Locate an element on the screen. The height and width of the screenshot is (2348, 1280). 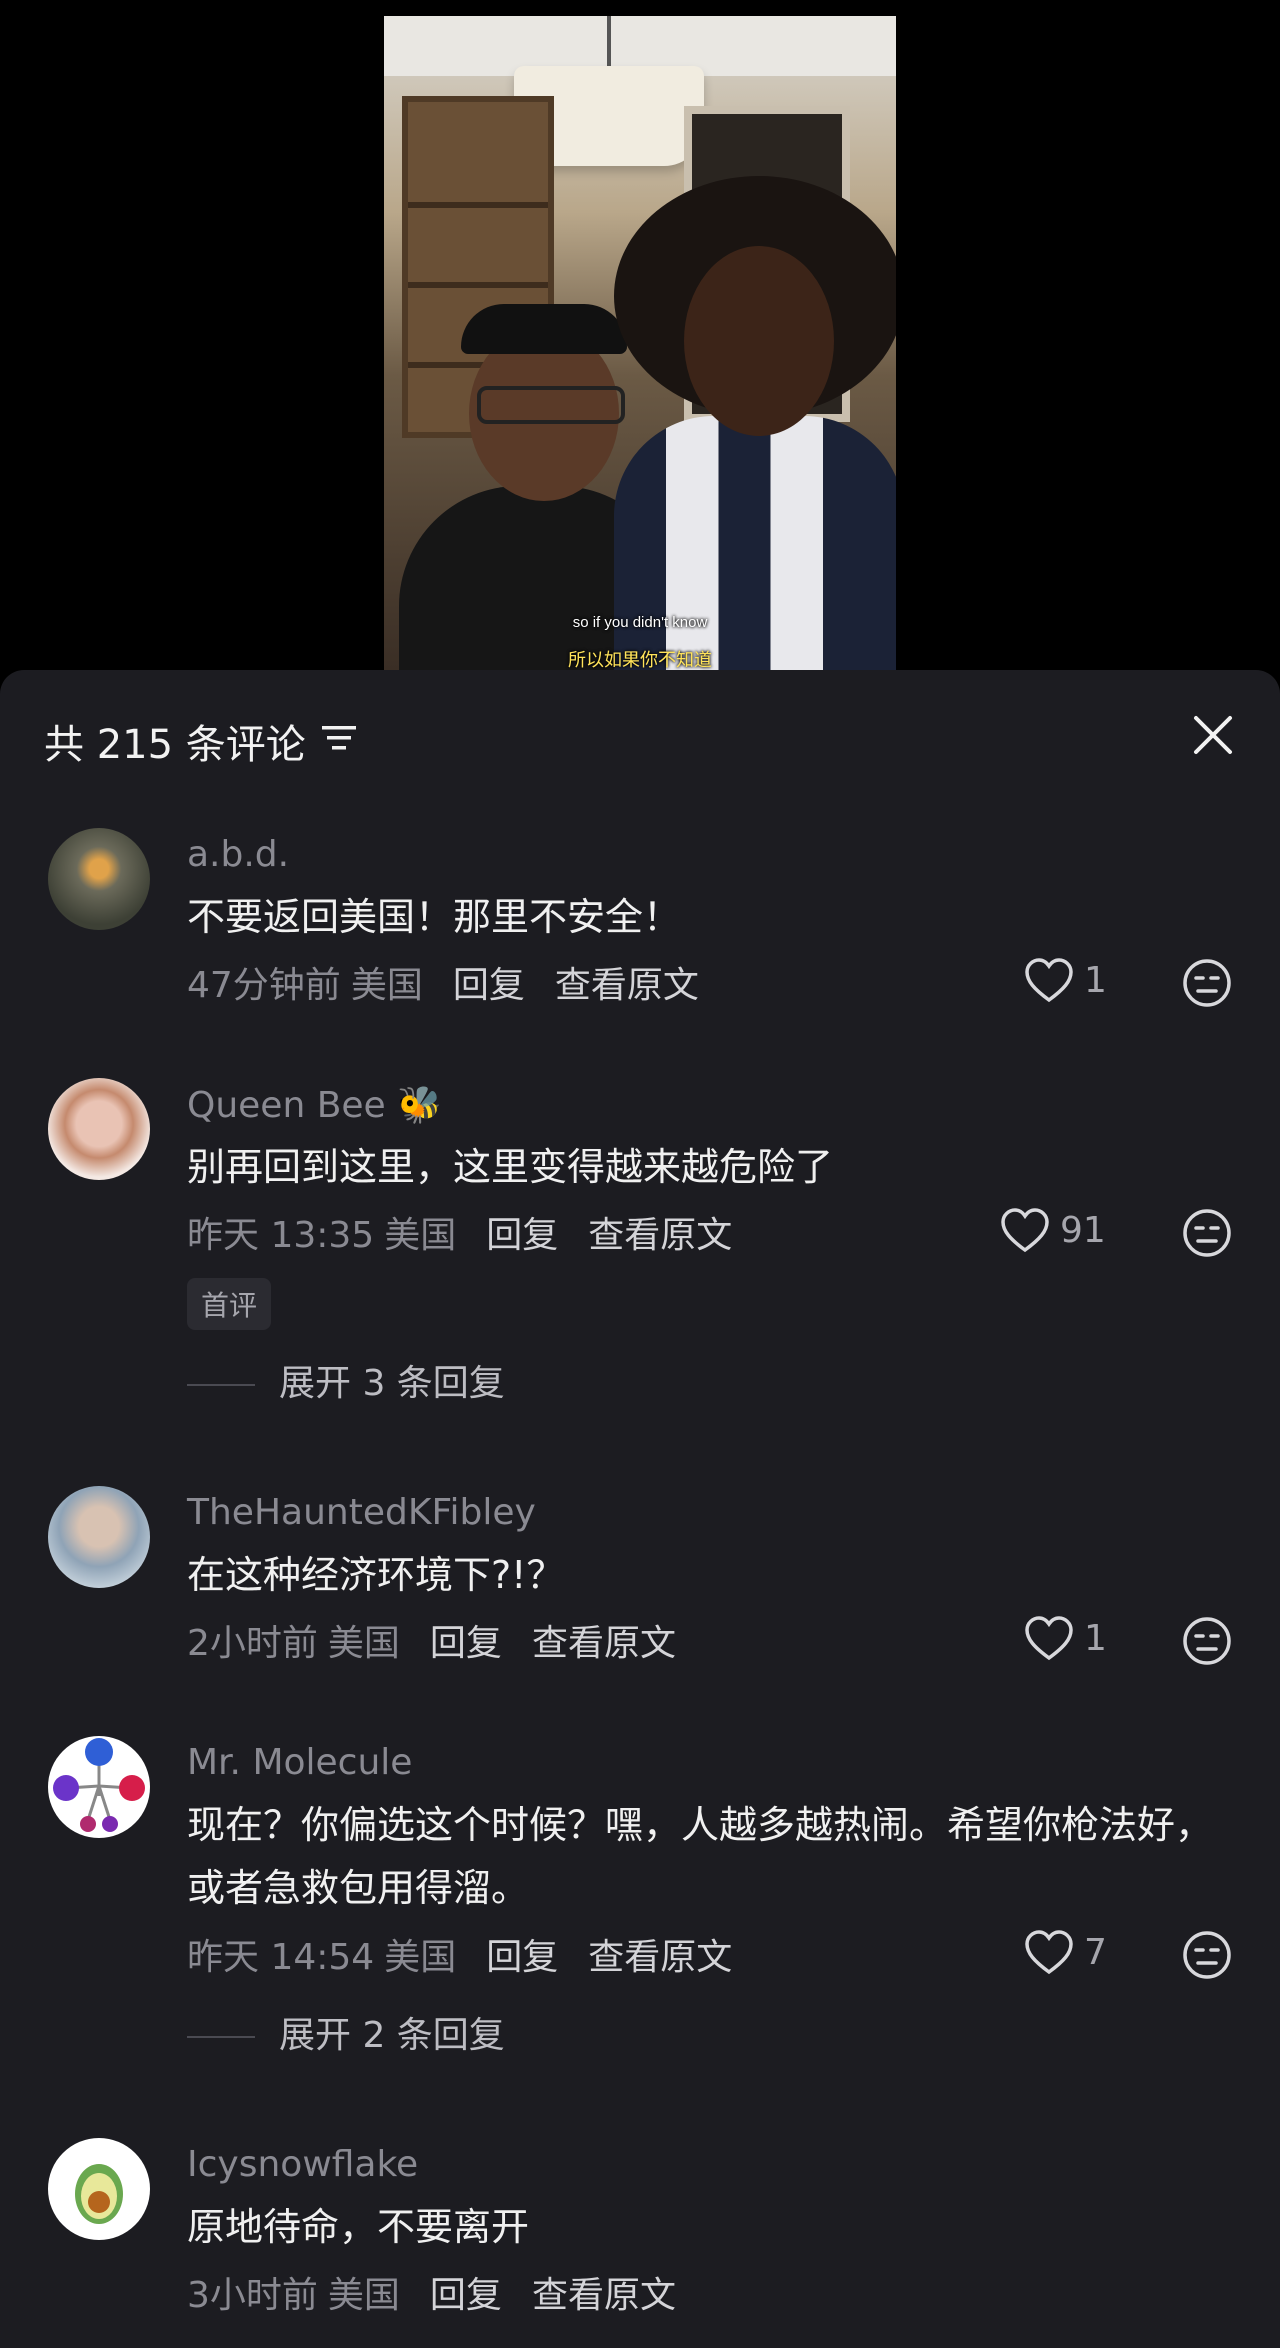
subtitle-chinese: 所以如果你不知道 is located at coordinates (640, 660).